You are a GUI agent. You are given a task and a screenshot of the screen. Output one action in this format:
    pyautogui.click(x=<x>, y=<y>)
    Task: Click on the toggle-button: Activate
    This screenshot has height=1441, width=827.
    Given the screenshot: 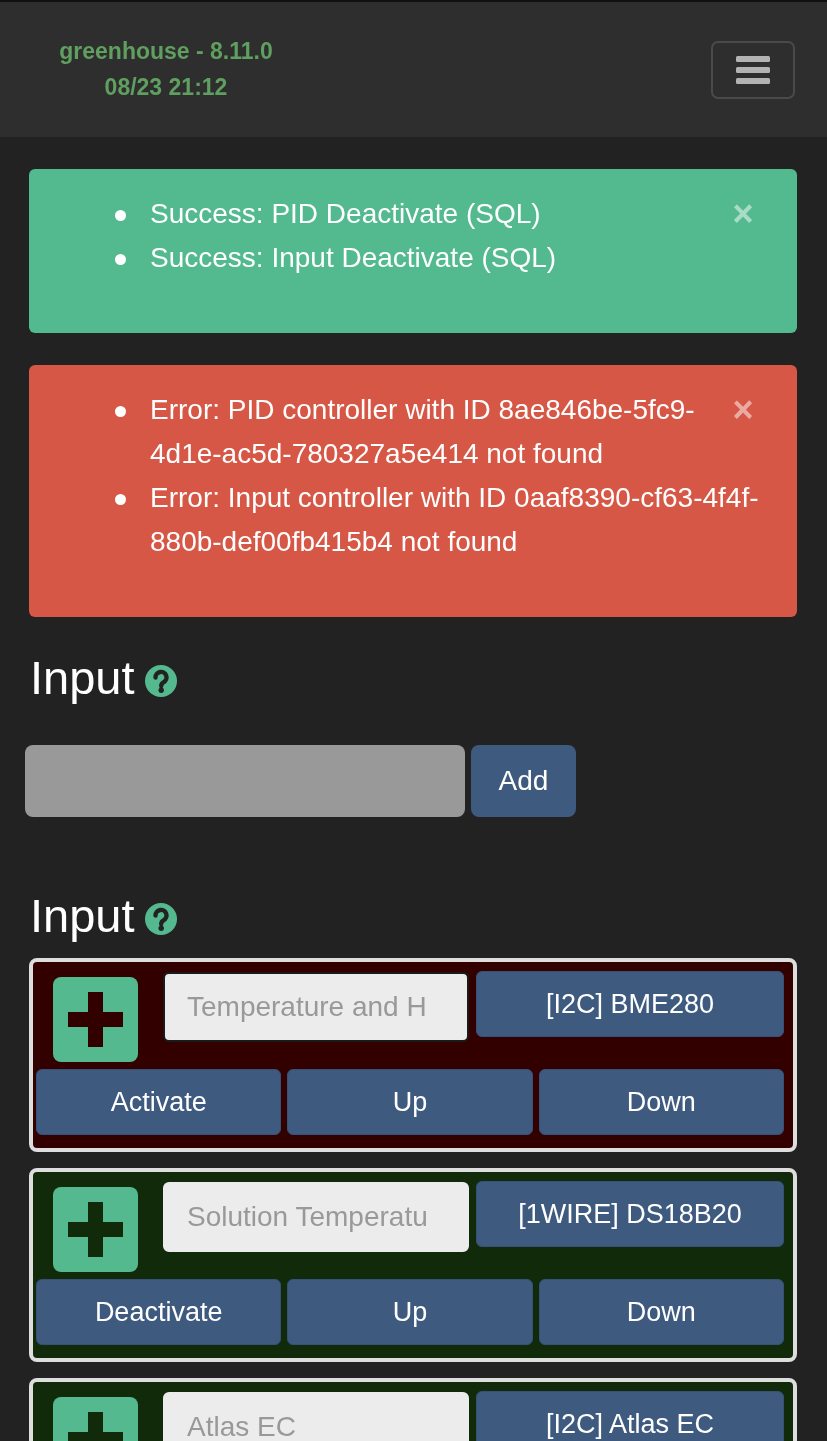 What is the action you would take?
    pyautogui.click(x=159, y=1102)
    